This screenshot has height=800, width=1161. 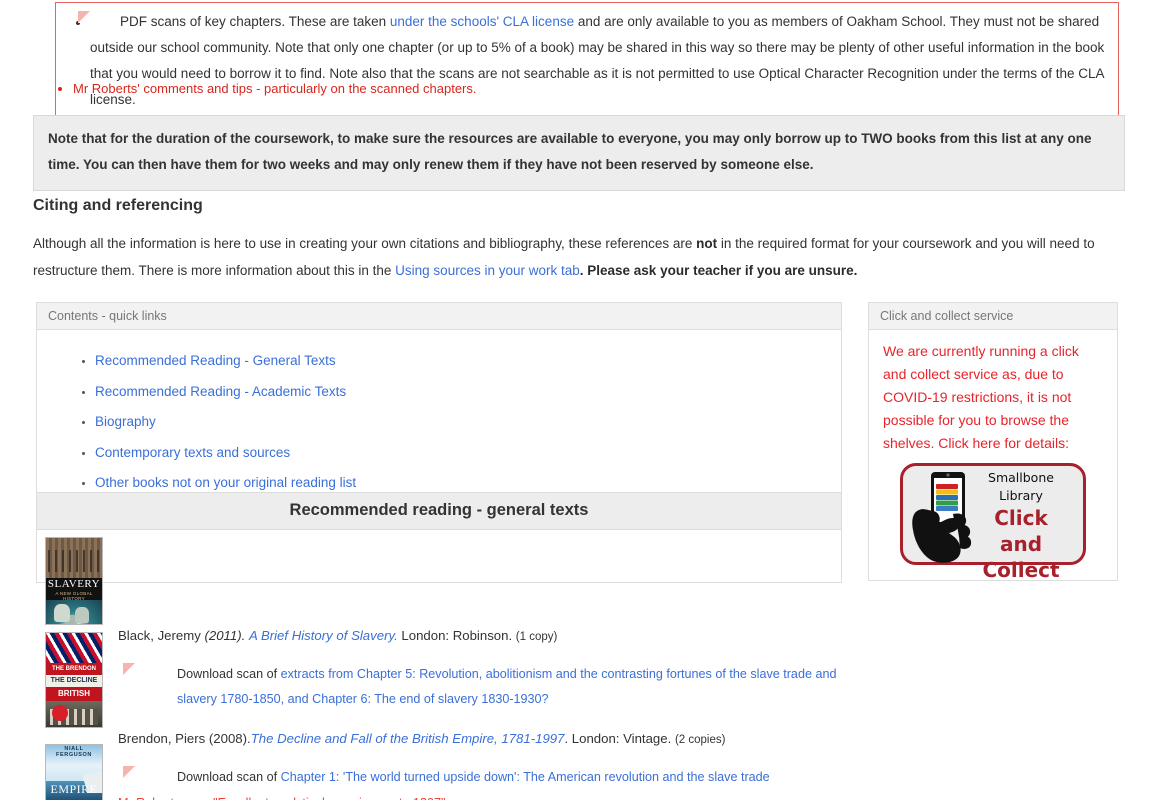 I want to click on list-item: Biography, so click(x=462, y=422).